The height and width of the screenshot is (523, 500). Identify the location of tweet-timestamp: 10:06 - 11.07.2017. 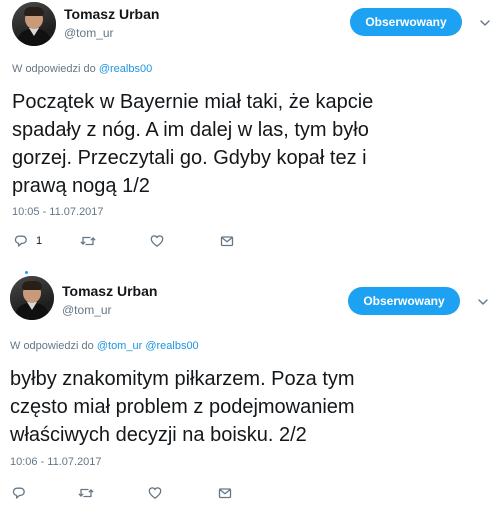
(56, 462).